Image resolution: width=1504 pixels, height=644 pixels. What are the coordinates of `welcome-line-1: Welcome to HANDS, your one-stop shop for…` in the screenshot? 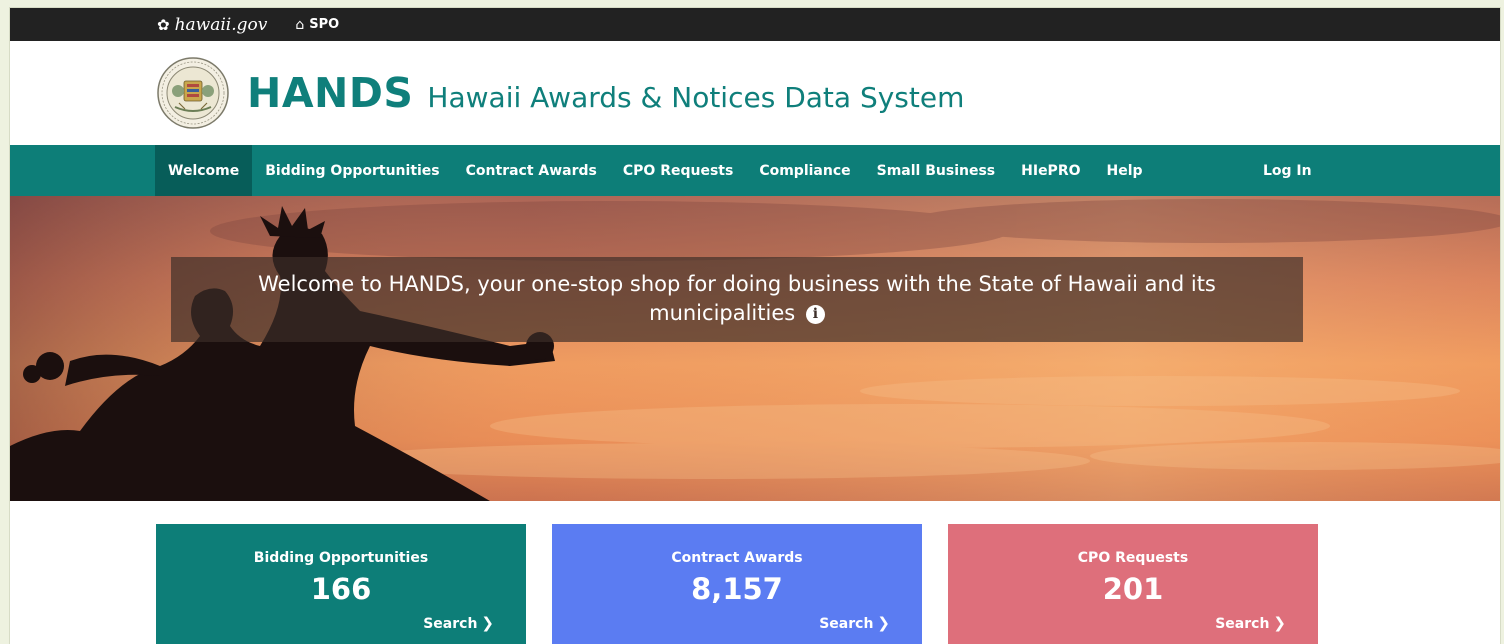 It's located at (737, 284).